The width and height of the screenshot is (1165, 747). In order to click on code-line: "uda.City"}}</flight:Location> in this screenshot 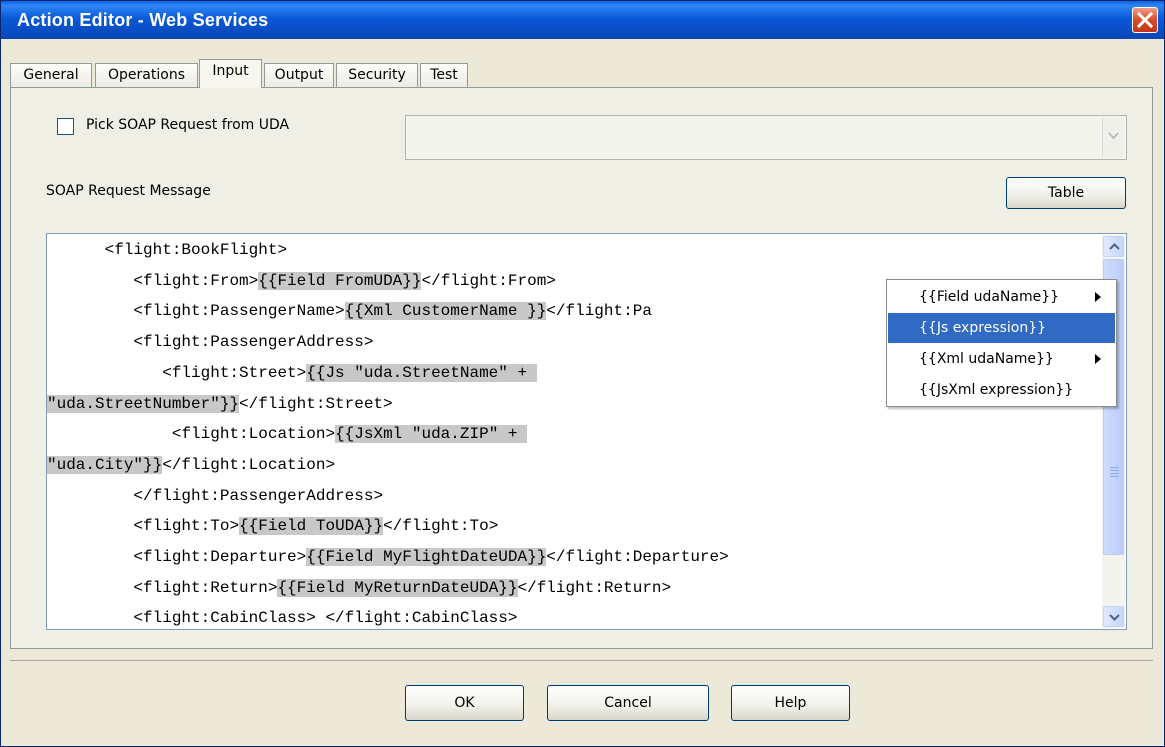, I will do `click(191, 465)`.